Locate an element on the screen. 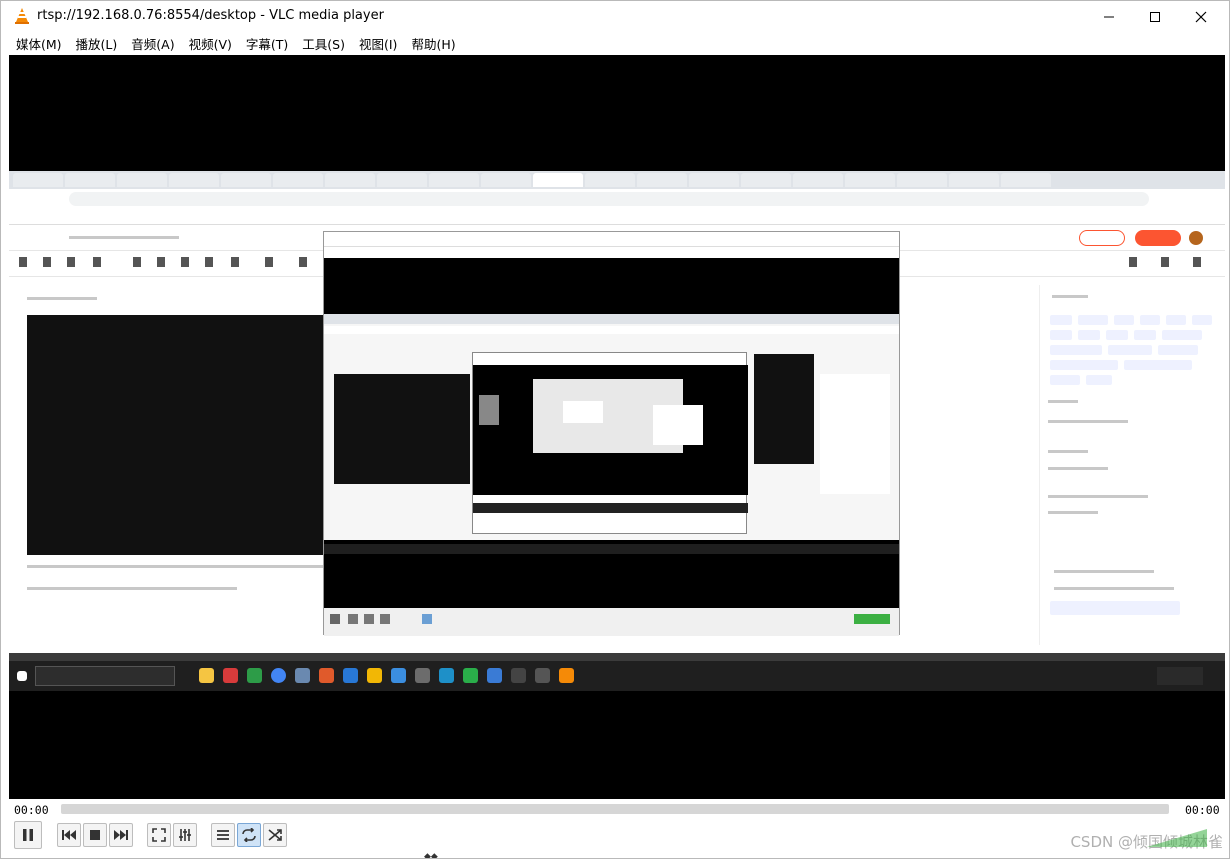  stop-button is located at coordinates (95, 835).